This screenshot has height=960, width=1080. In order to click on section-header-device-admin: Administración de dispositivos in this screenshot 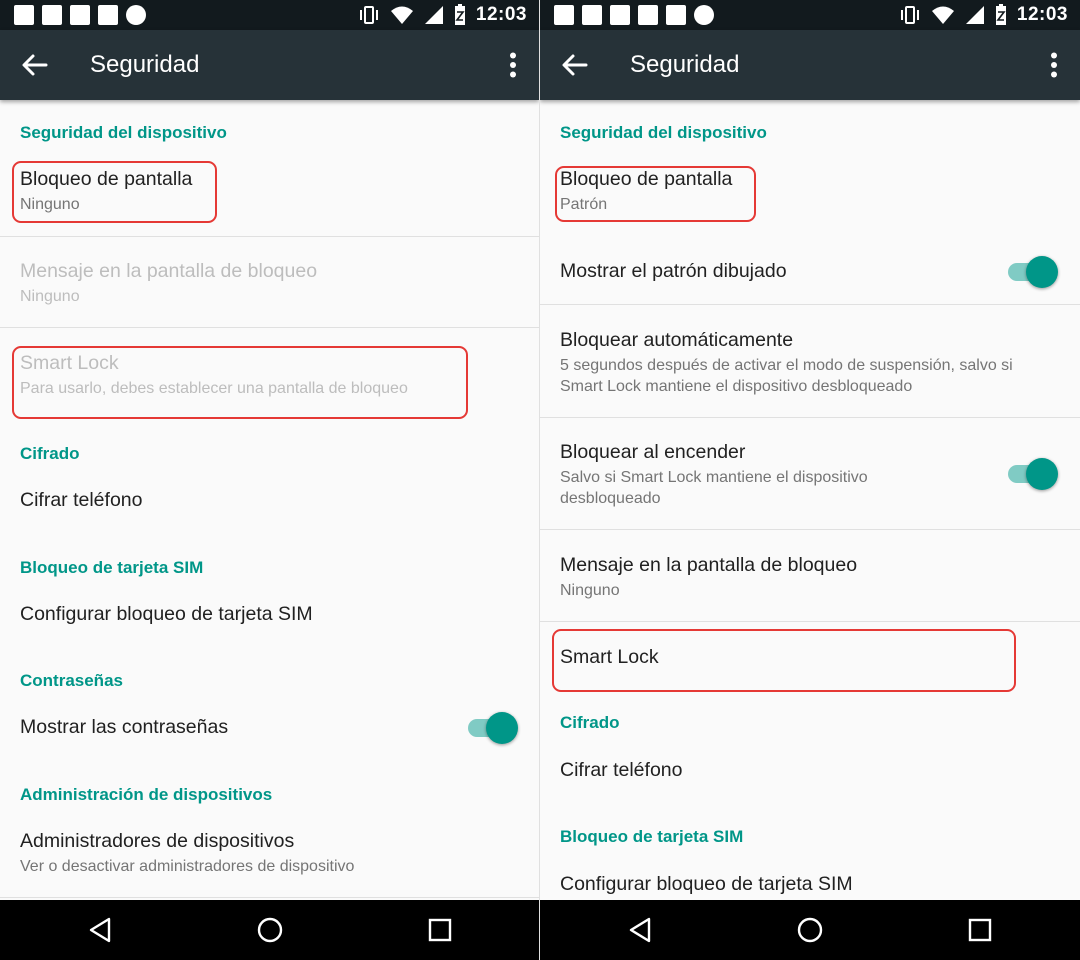, I will do `click(146, 794)`.